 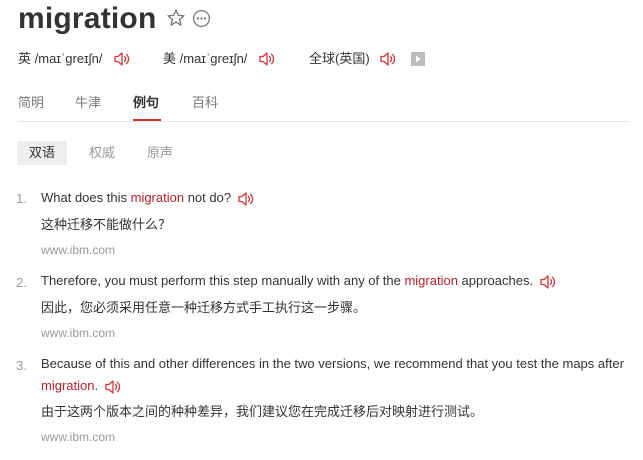 I want to click on phonetic-uk-label: 英, so click(x=25, y=58).